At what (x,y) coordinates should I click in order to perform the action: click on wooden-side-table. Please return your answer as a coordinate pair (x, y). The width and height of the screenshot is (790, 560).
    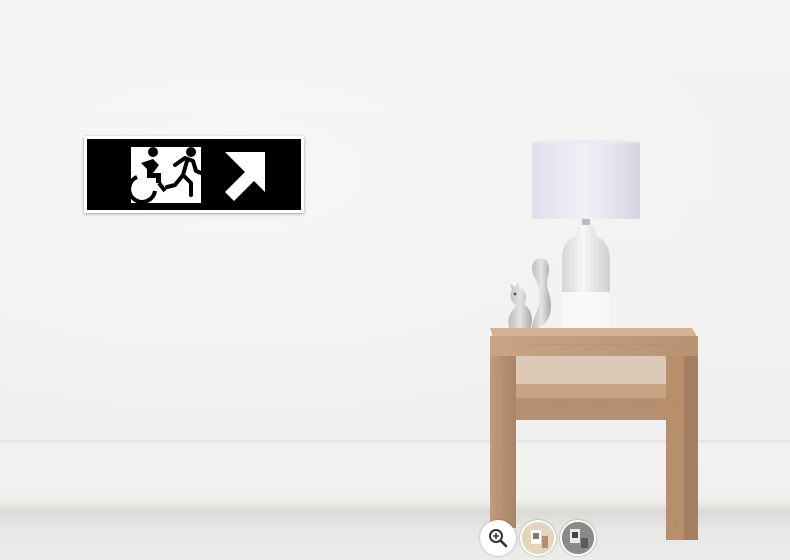
    Looking at the image, I should click on (594, 434).